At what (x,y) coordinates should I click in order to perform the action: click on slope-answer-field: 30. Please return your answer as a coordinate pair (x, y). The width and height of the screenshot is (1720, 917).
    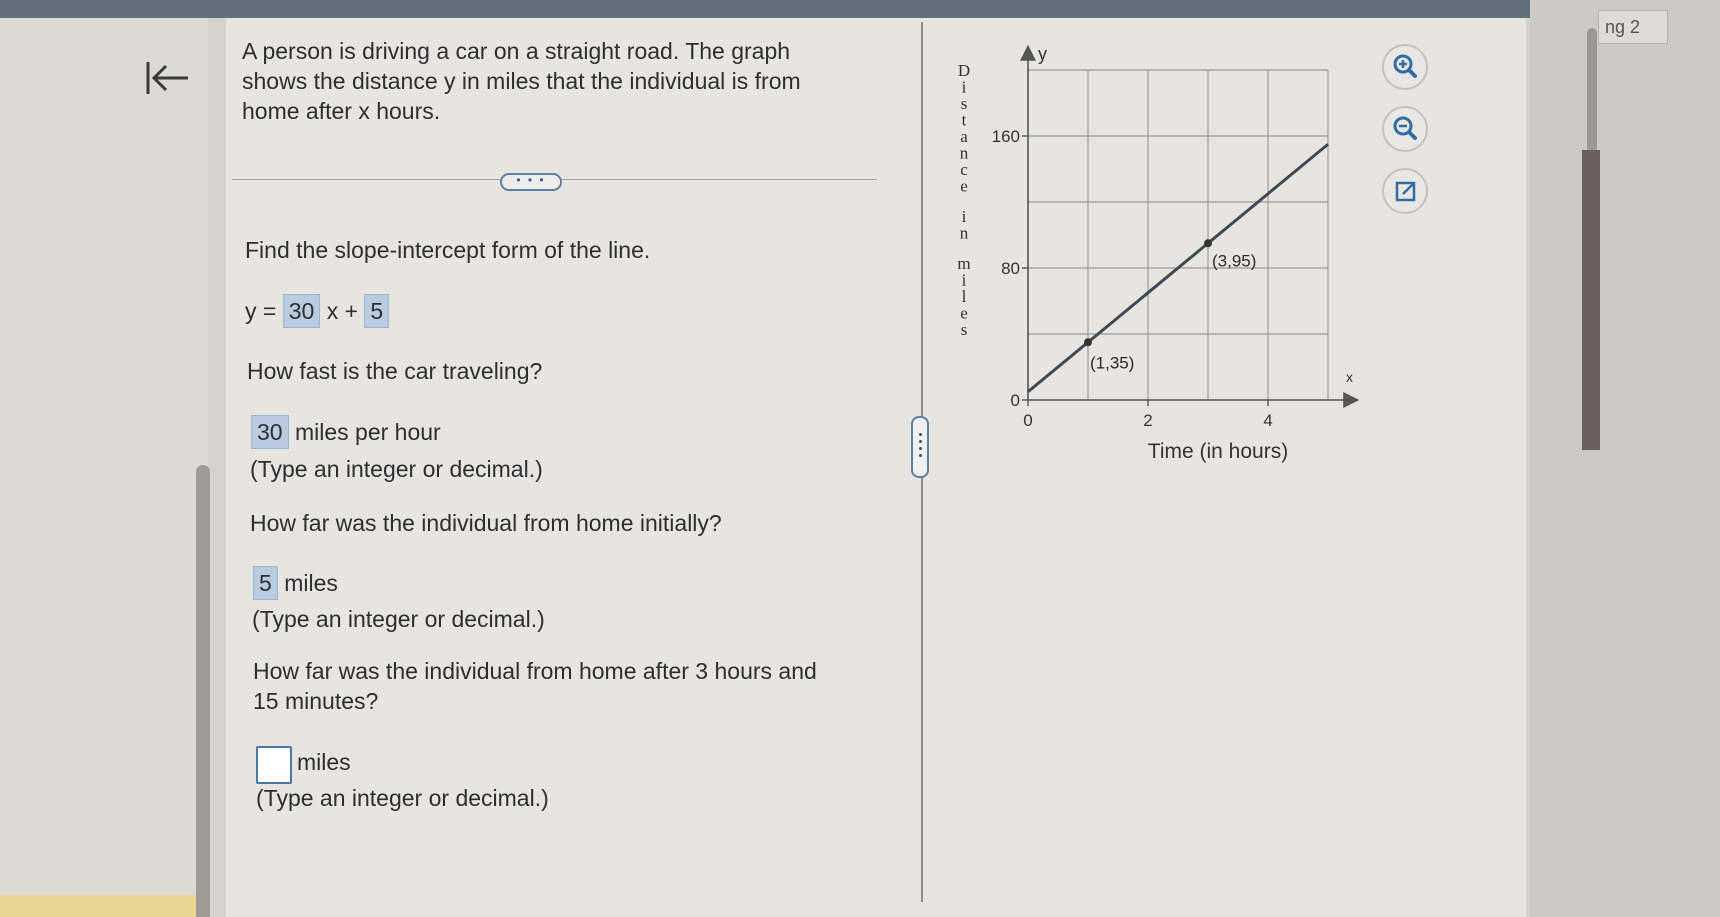
    Looking at the image, I should click on (301, 311).